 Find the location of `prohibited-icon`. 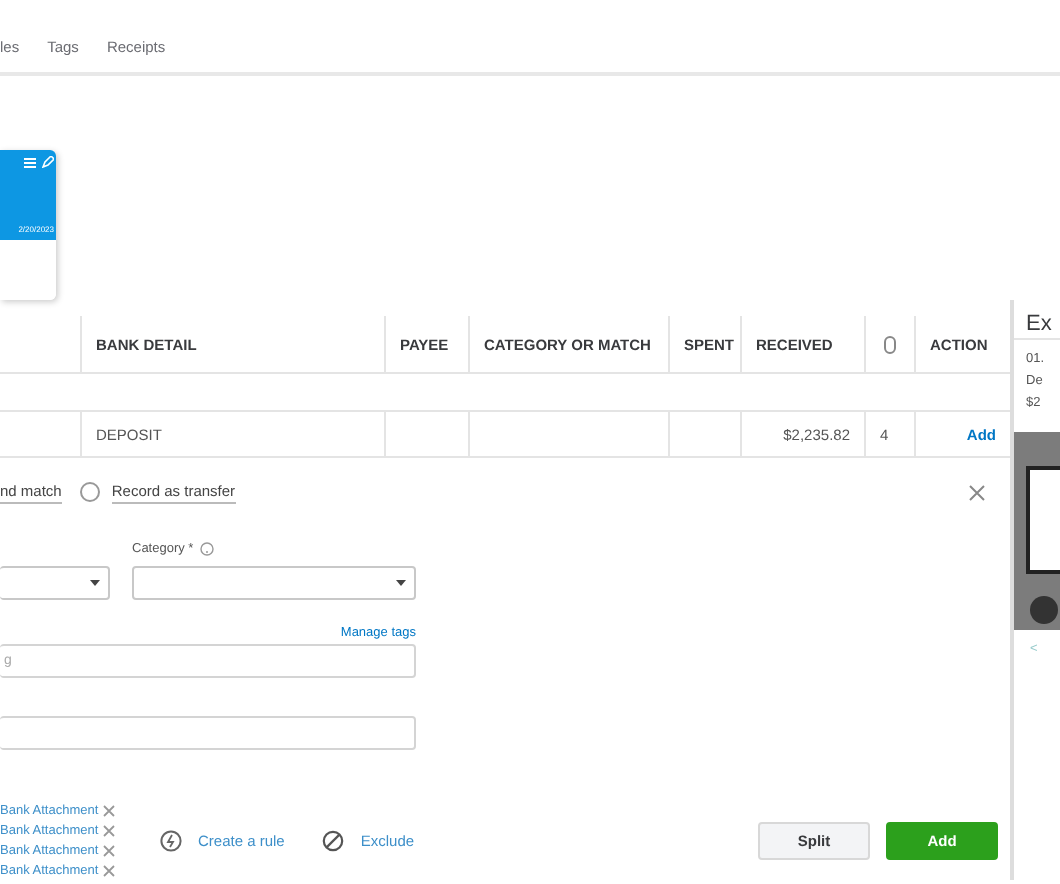

prohibited-icon is located at coordinates (333, 841).